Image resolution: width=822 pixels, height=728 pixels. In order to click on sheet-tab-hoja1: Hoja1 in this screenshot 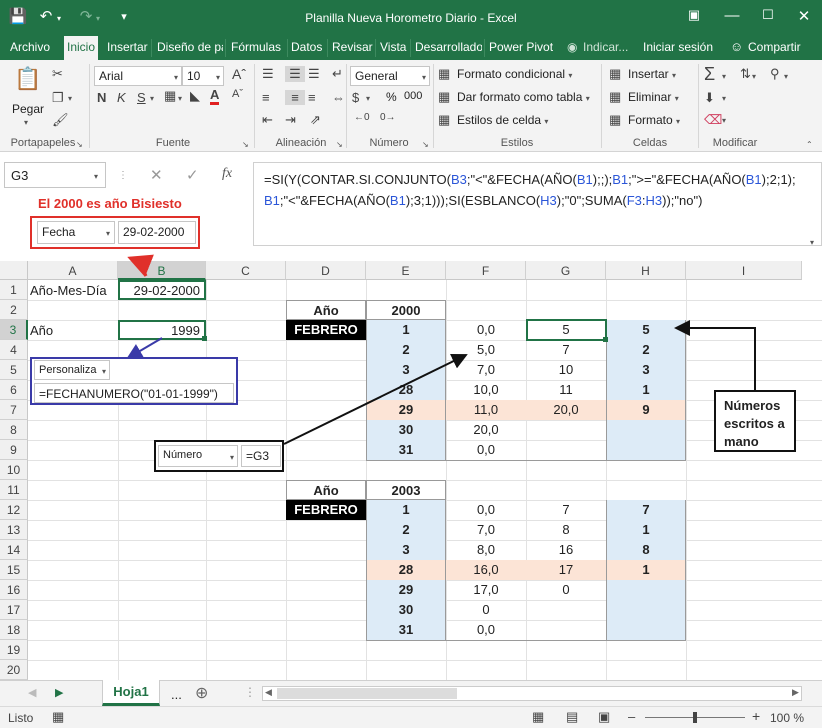, I will do `click(131, 693)`.